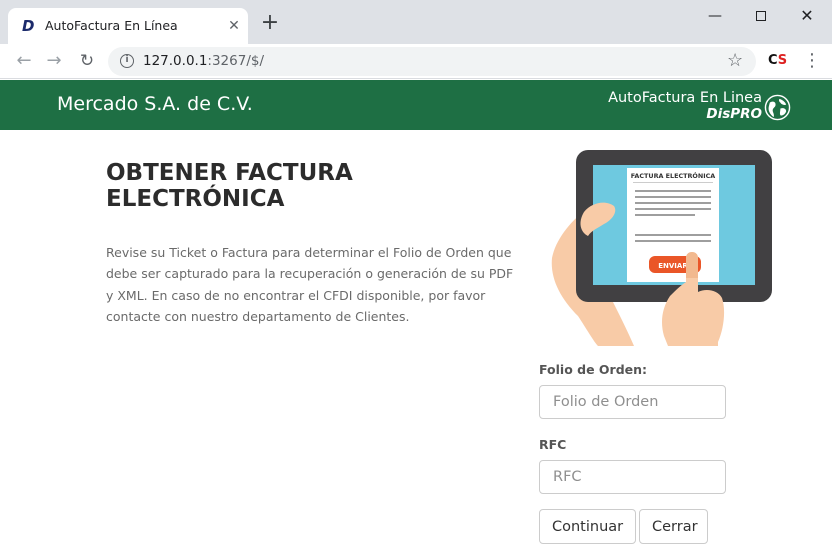 The height and width of the screenshot is (549, 832). I want to click on window-minimize-button: —, so click(715, 16).